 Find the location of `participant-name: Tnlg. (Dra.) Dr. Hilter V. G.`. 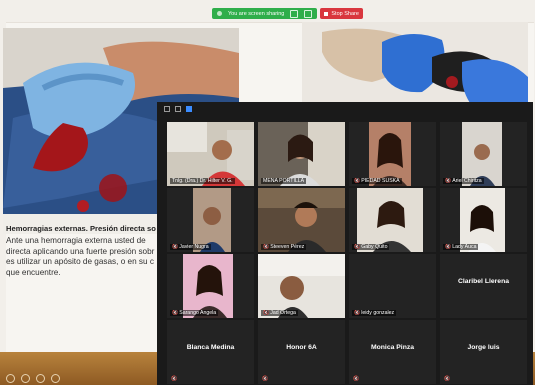

participant-name: Tnlg. (Dra.) Dr. Hilter V. G. is located at coordinates (202, 181).